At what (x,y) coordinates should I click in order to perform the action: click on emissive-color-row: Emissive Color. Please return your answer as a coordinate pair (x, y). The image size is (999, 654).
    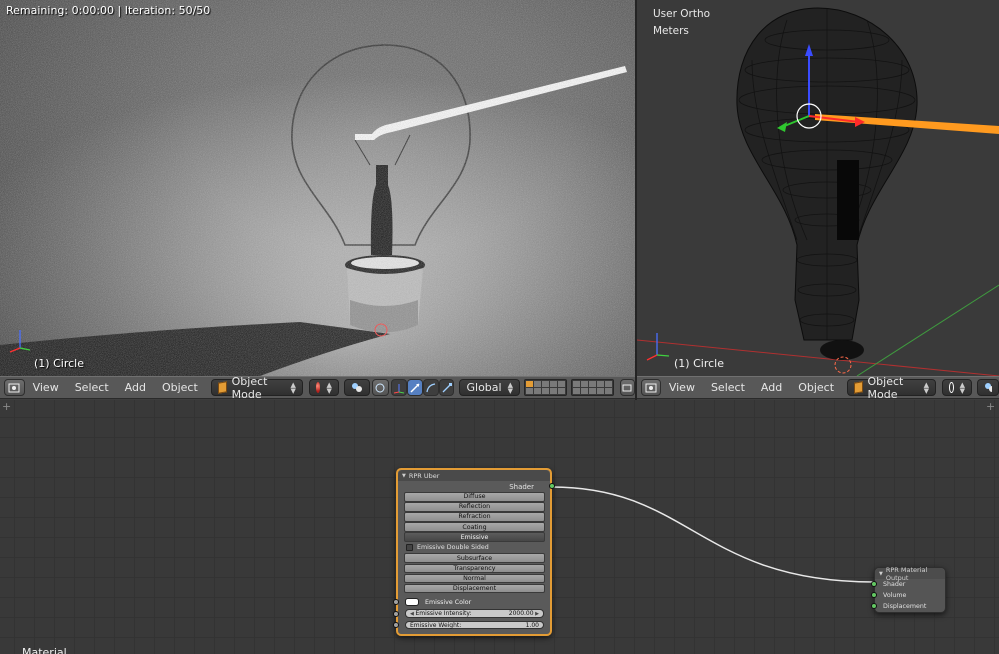
    Looking at the image, I should click on (471, 602).